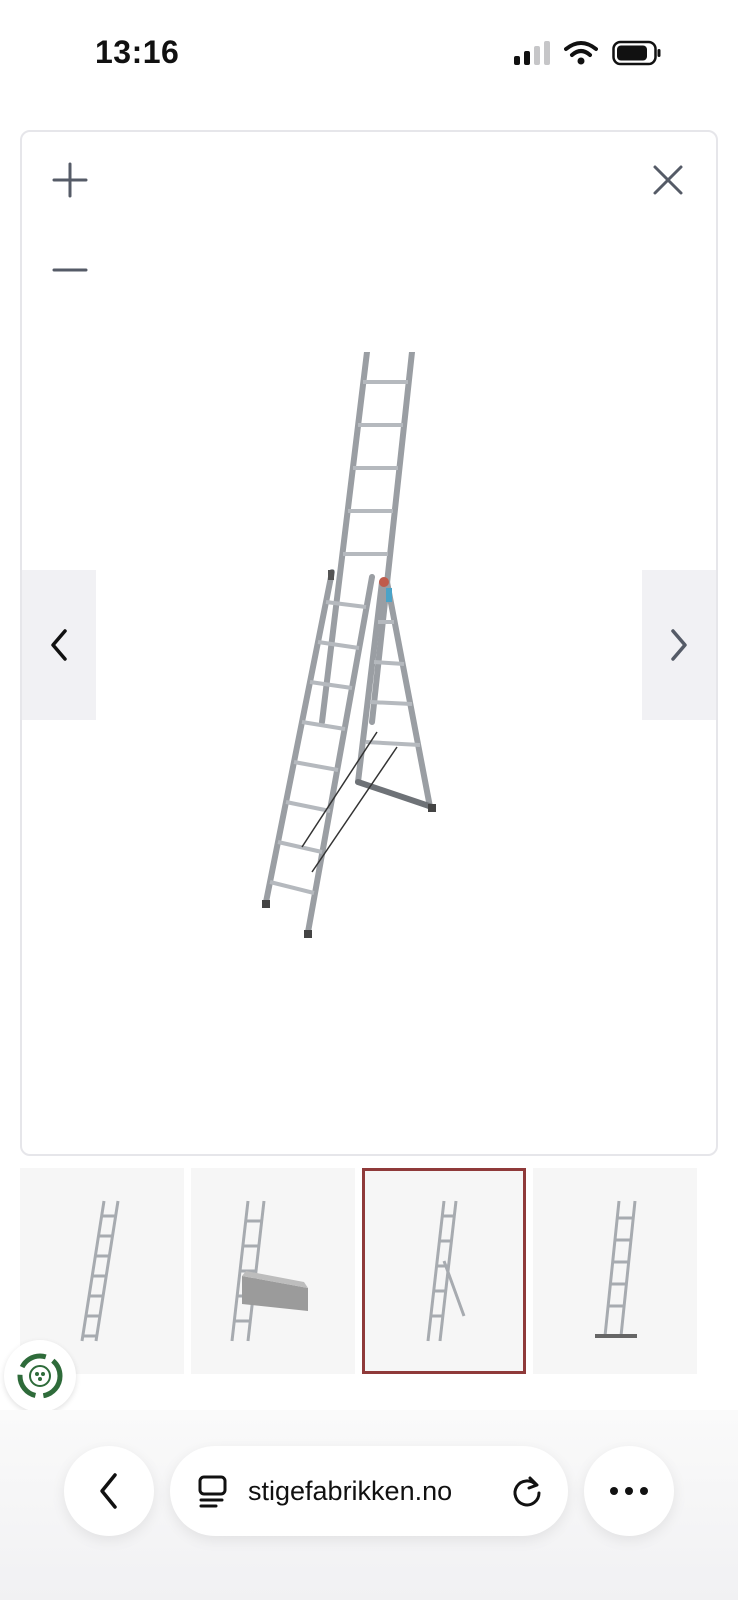 The image size is (738, 1600). I want to click on more-icon, so click(629, 1491).